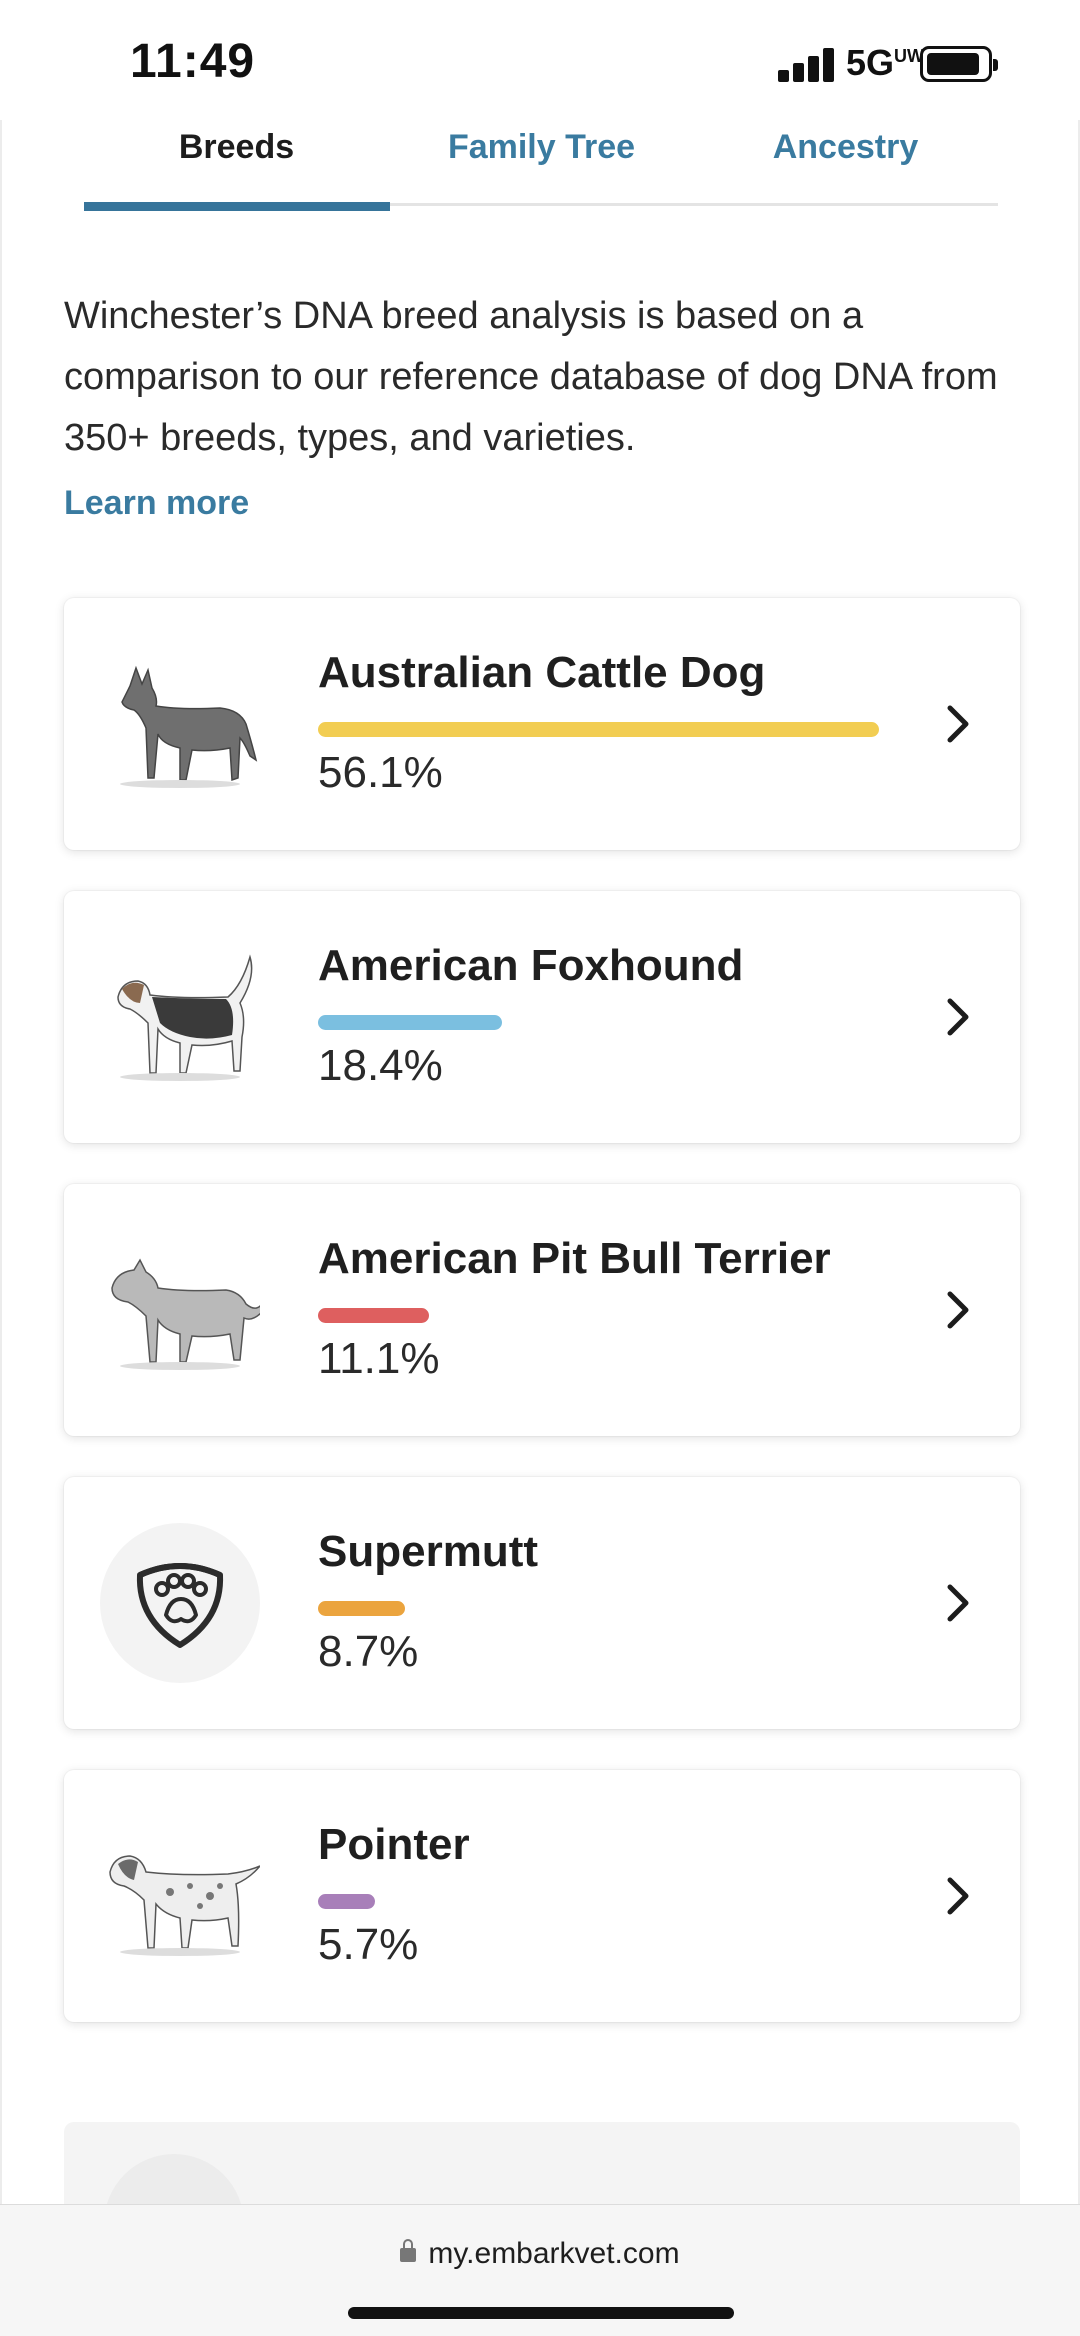 Image resolution: width=1080 pixels, height=2336 pixels. I want to click on breed-name: Supermutt, so click(428, 1551).